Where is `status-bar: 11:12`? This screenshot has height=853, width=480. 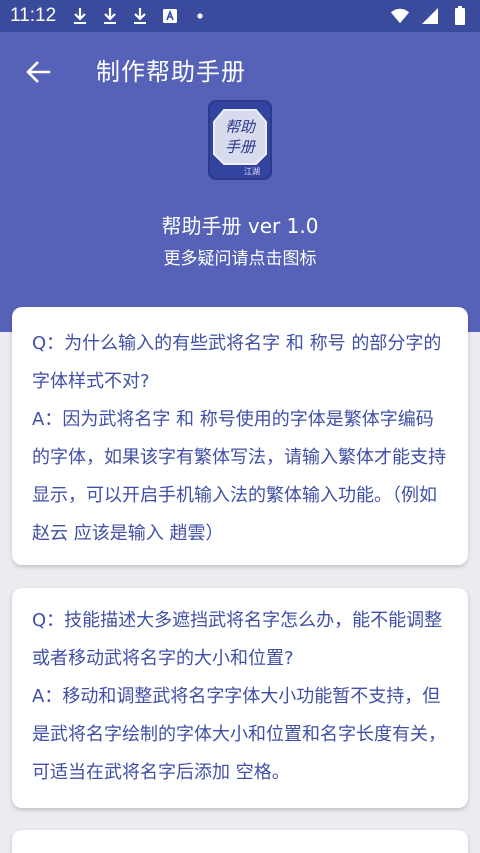 status-bar: 11:12 is located at coordinates (240, 16).